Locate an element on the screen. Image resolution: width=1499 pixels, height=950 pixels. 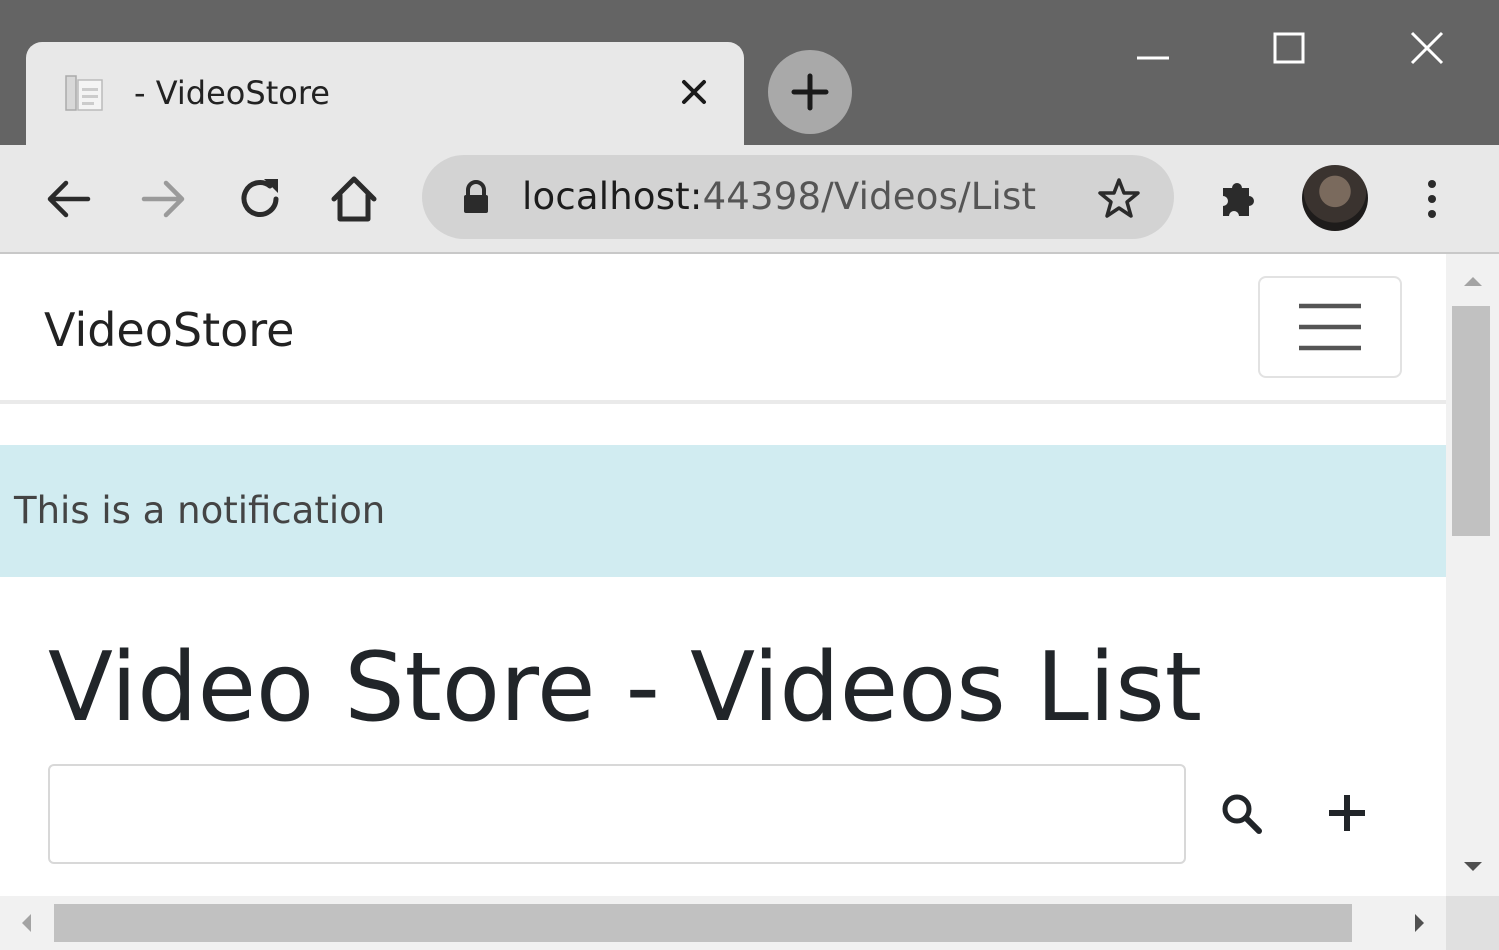
url-text: localhost:44398/Videos/List is located at coordinates (779, 197).